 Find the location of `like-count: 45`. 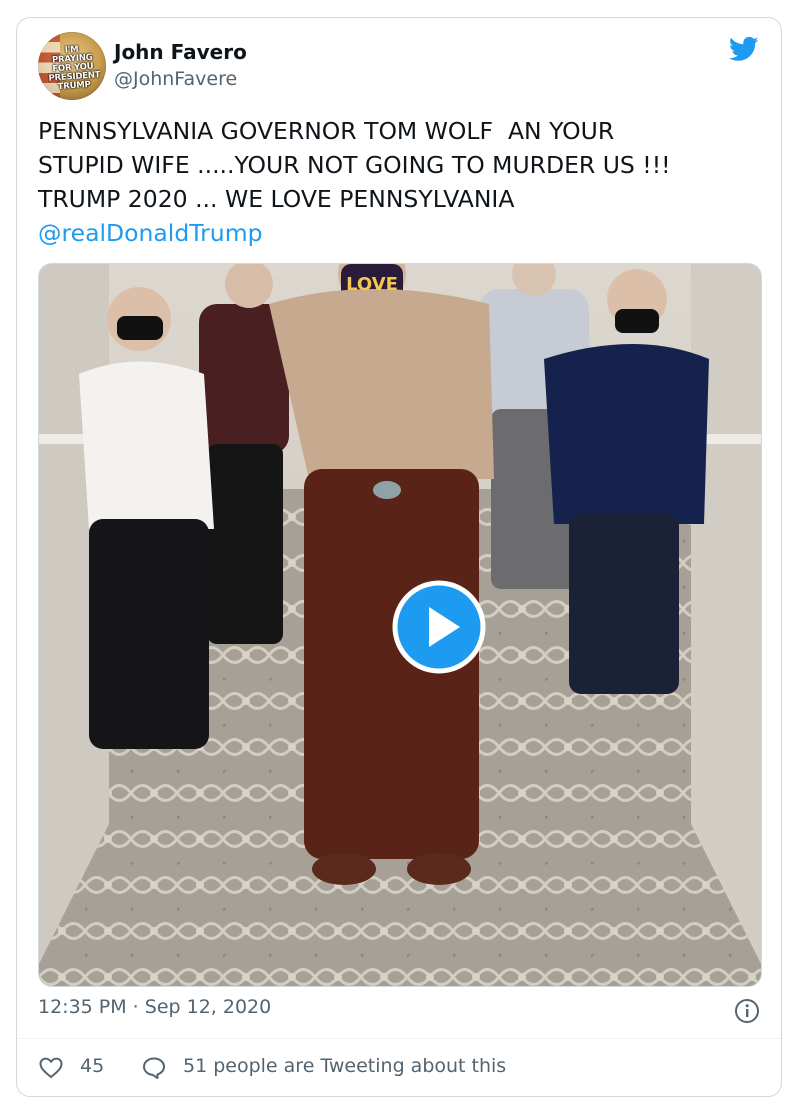

like-count: 45 is located at coordinates (92, 1066).